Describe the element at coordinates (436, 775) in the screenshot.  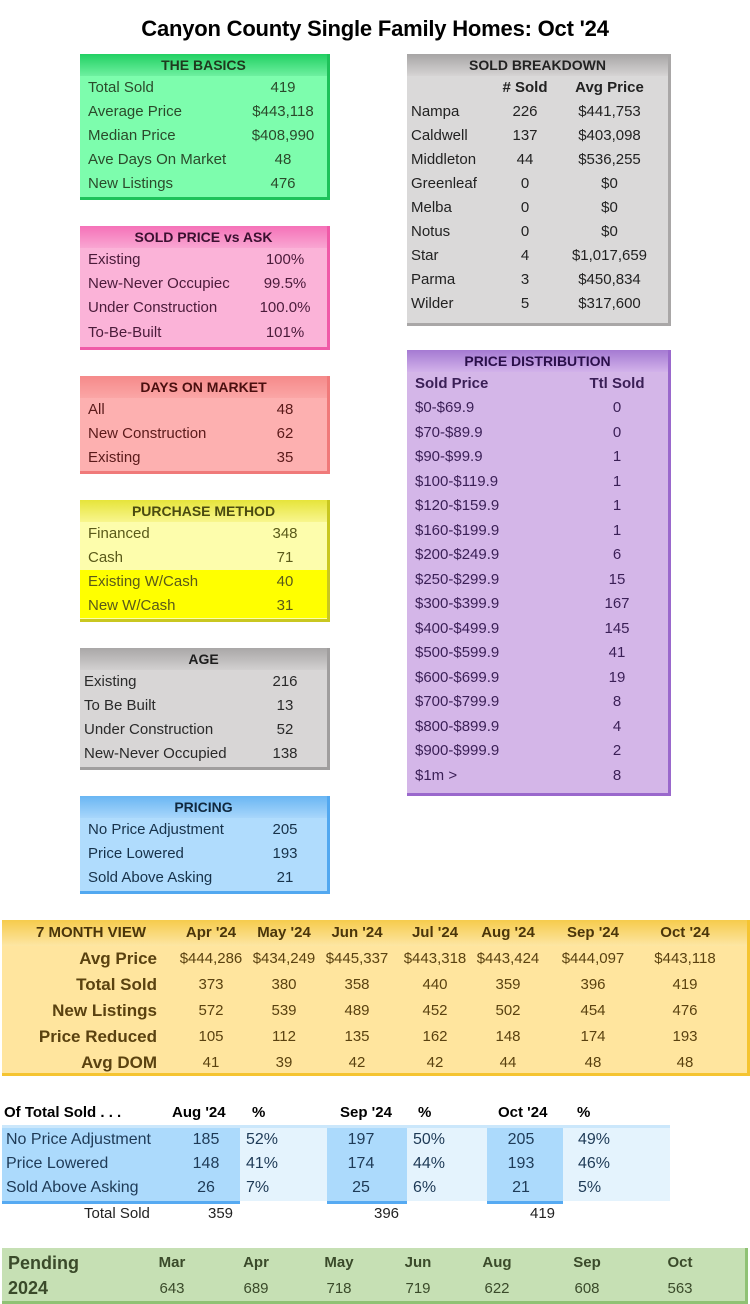
I see `price-range: $1m >` at that location.